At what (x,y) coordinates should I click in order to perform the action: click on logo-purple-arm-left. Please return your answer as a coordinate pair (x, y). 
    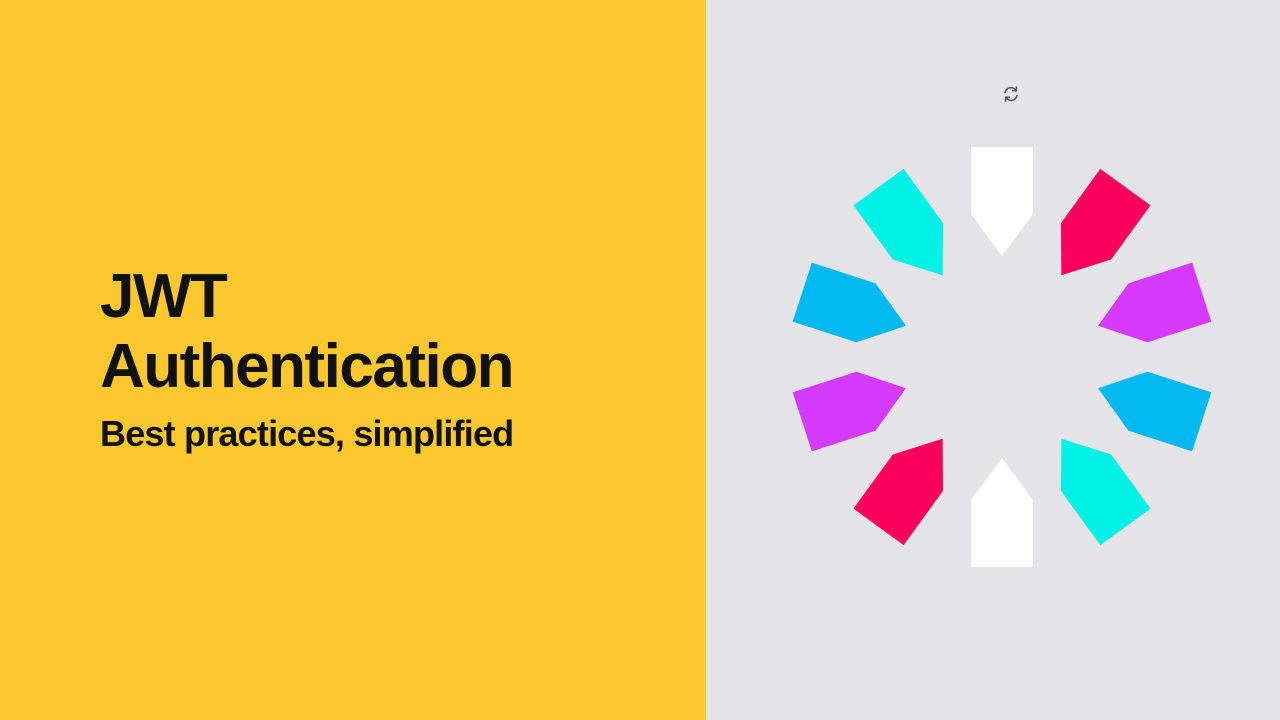
    Looking at the image, I should click on (849, 411).